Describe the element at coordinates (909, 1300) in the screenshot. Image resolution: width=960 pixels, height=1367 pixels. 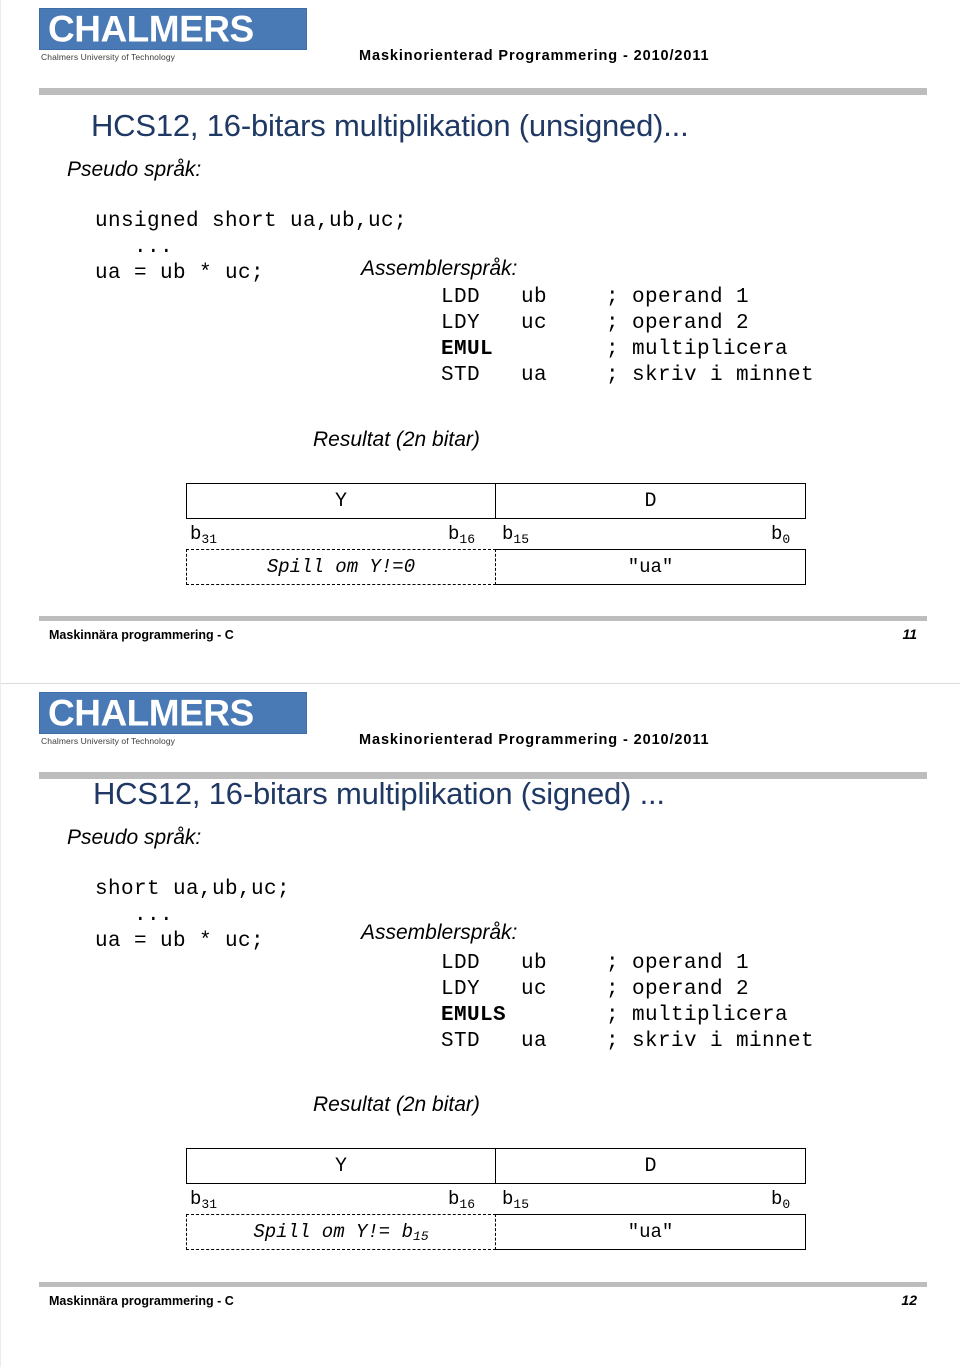
I see `footer-page-number: 12` at that location.